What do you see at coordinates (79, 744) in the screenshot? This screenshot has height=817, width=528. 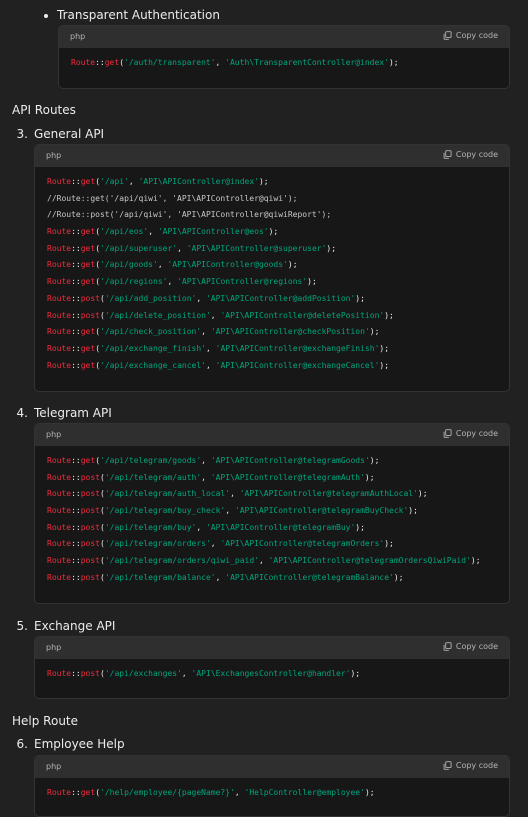 I see `list-item-label: Employee Help` at bounding box center [79, 744].